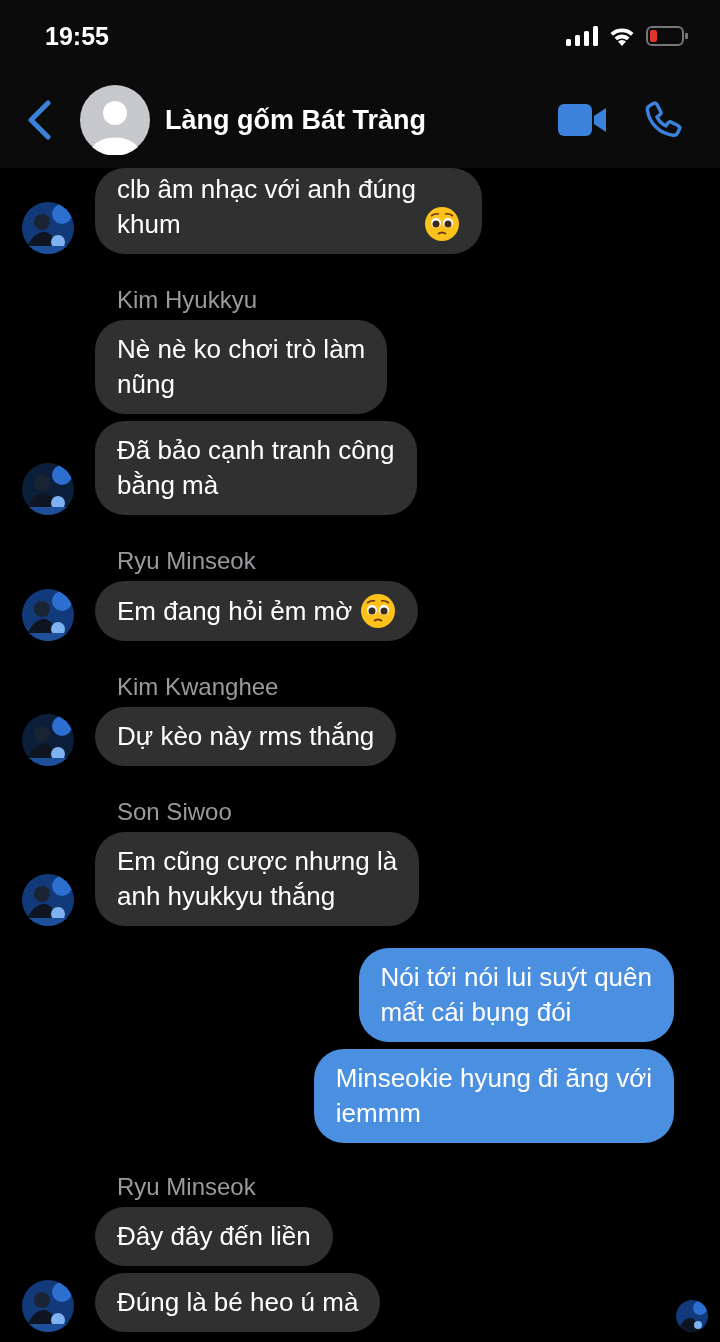  Describe the element at coordinates (246, 736) in the screenshot. I see `message-bubble: Dự kèo này rms thắng` at that location.